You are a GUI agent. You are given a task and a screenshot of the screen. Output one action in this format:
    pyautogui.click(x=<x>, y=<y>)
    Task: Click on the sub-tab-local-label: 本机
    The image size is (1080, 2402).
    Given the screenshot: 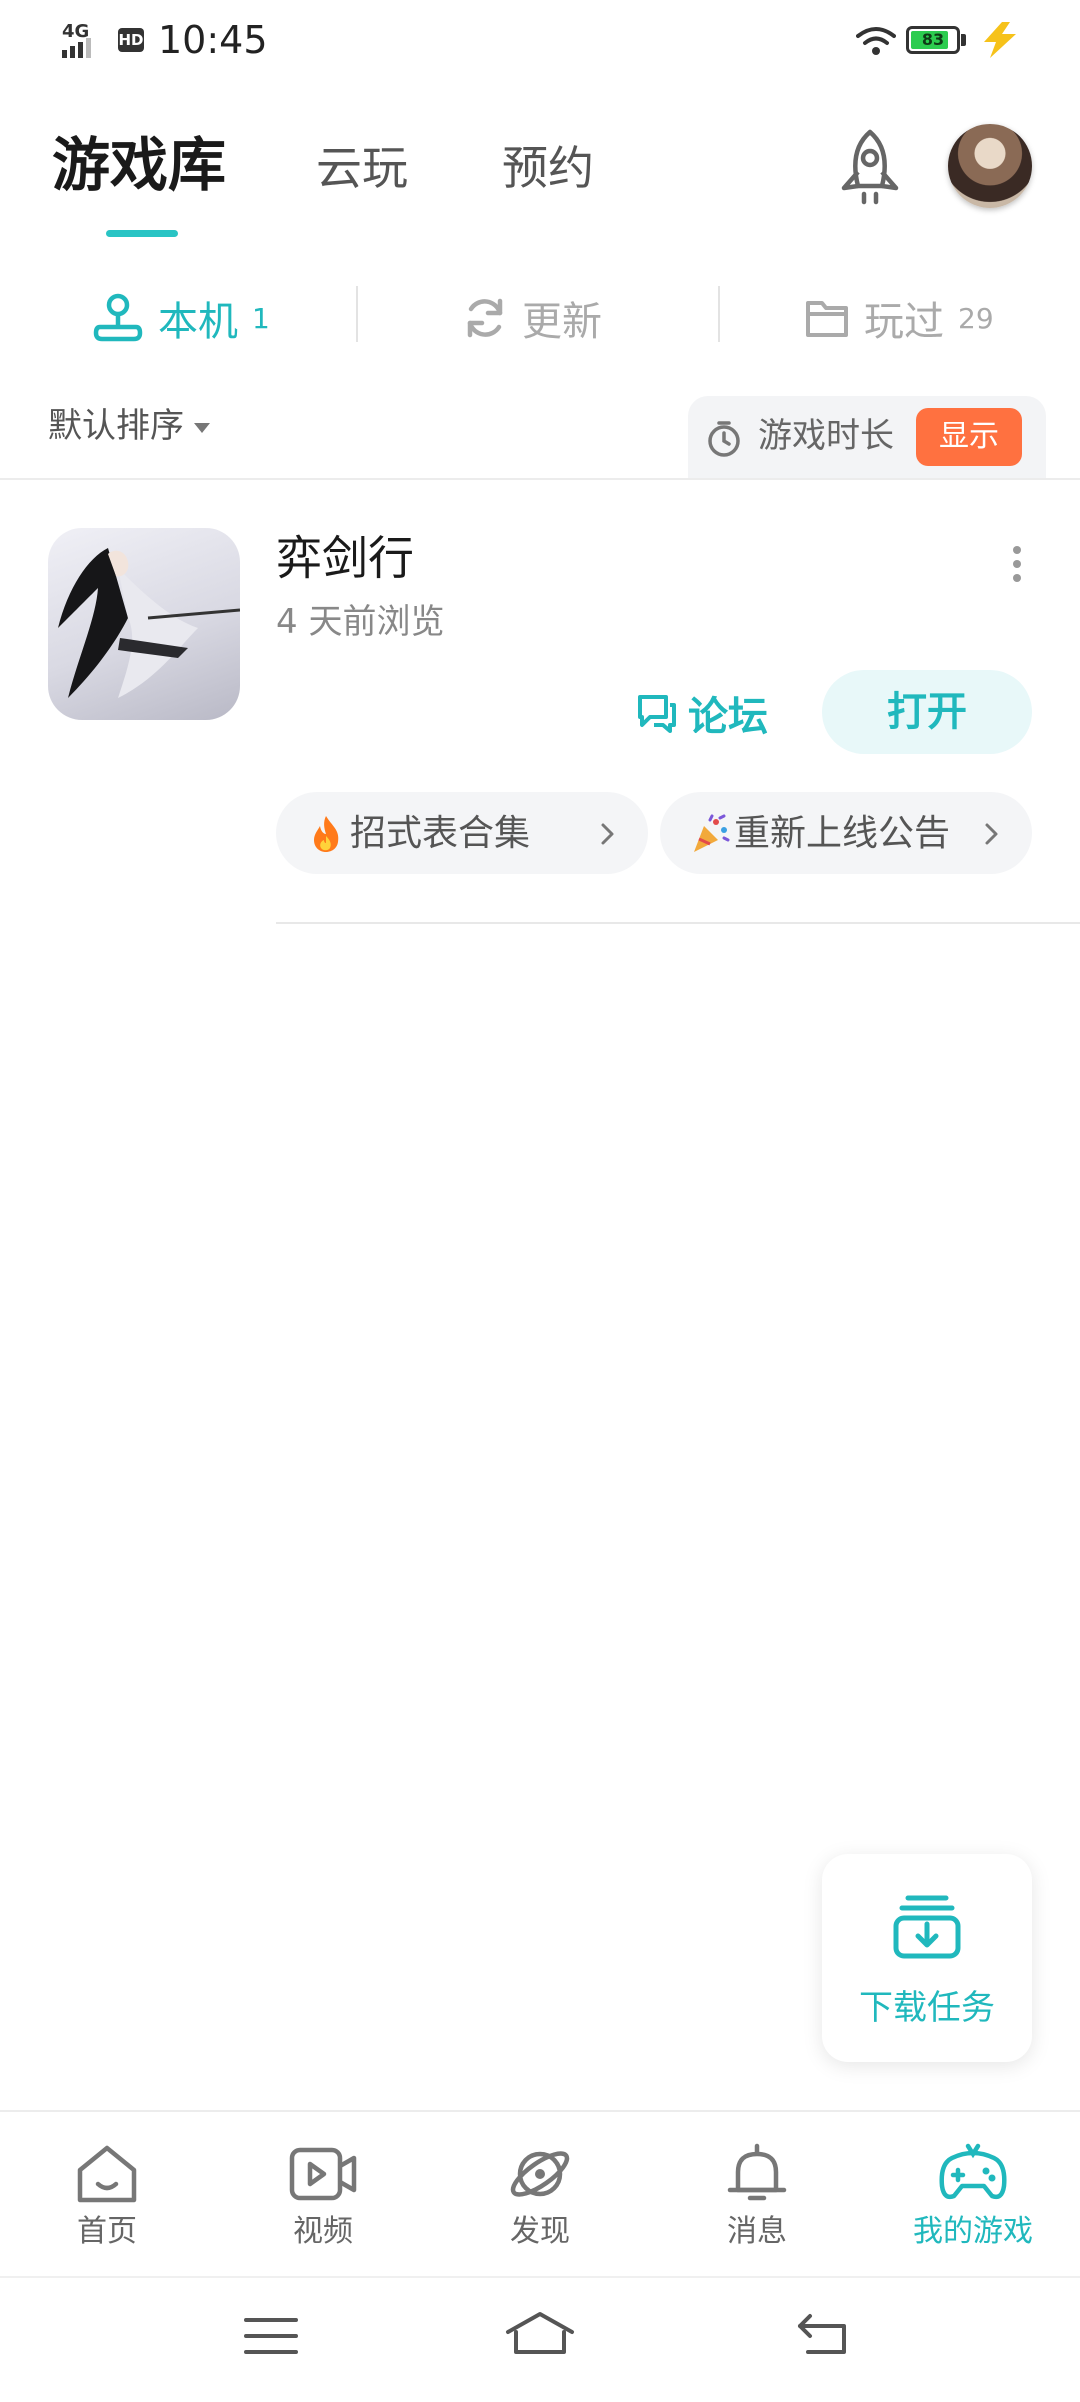 What is the action you would take?
    pyautogui.click(x=198, y=322)
    